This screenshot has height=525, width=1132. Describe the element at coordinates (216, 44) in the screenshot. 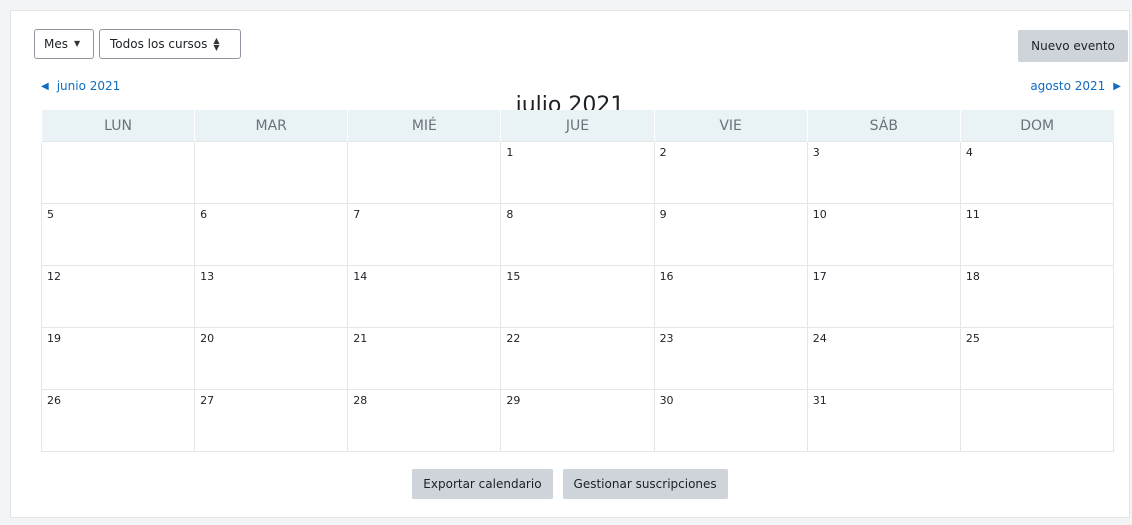

I see `sort-updown-icon: ▲ ▼` at that location.